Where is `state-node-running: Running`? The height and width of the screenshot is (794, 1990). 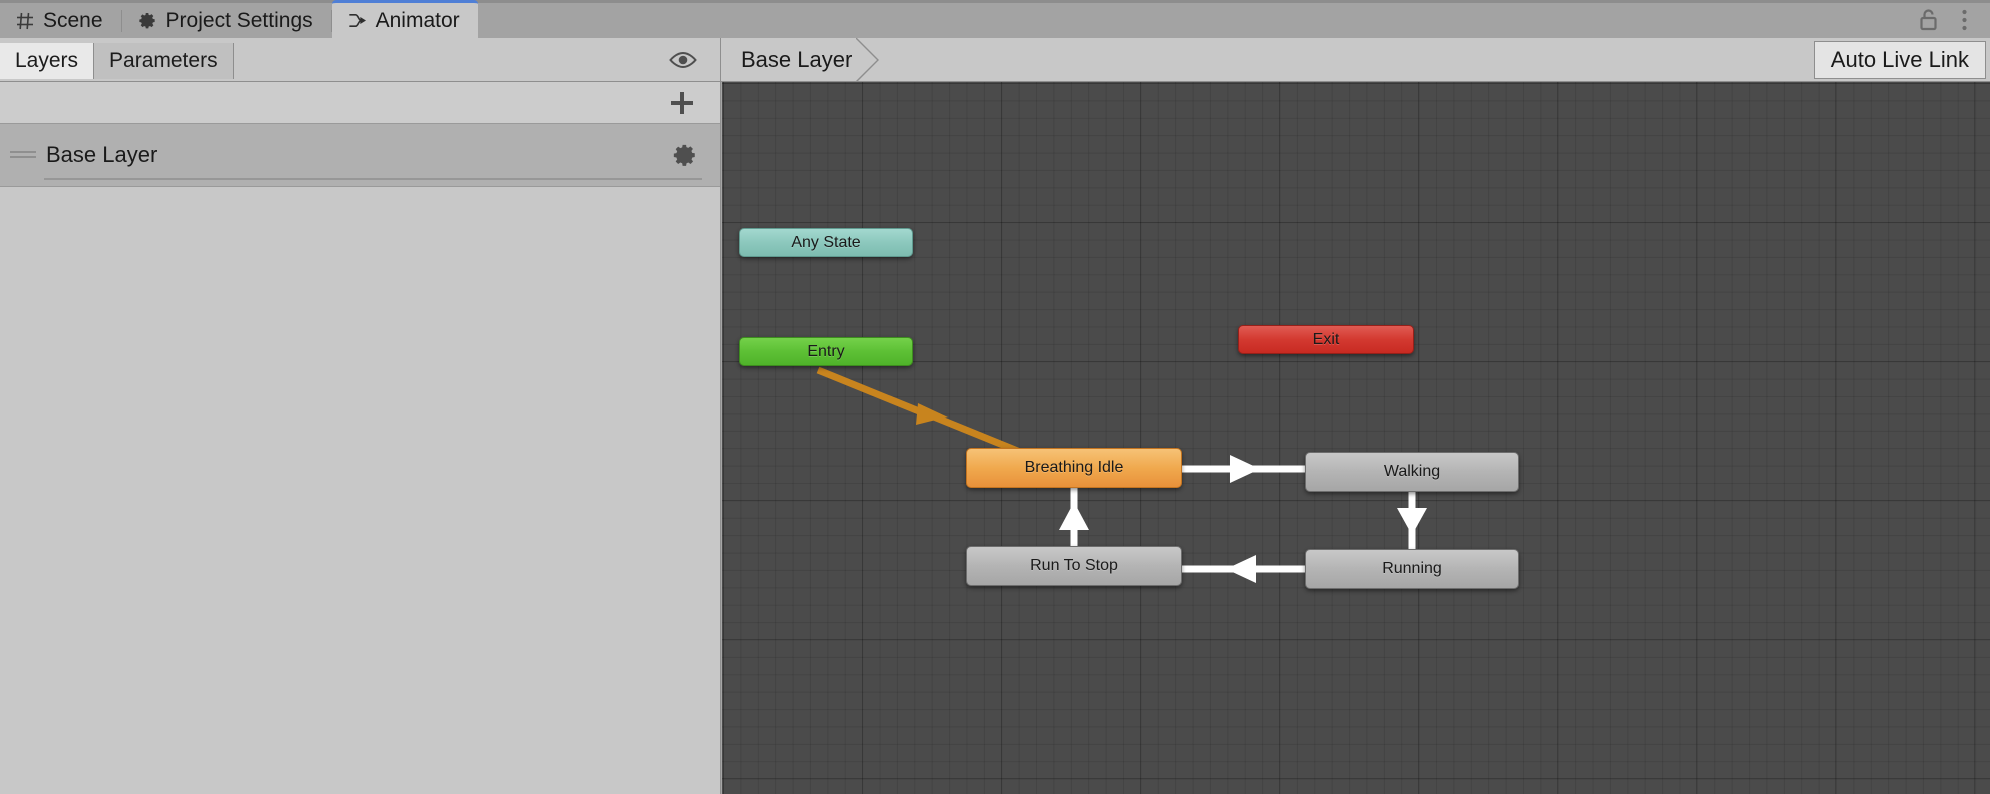
state-node-running: Running is located at coordinates (1412, 569).